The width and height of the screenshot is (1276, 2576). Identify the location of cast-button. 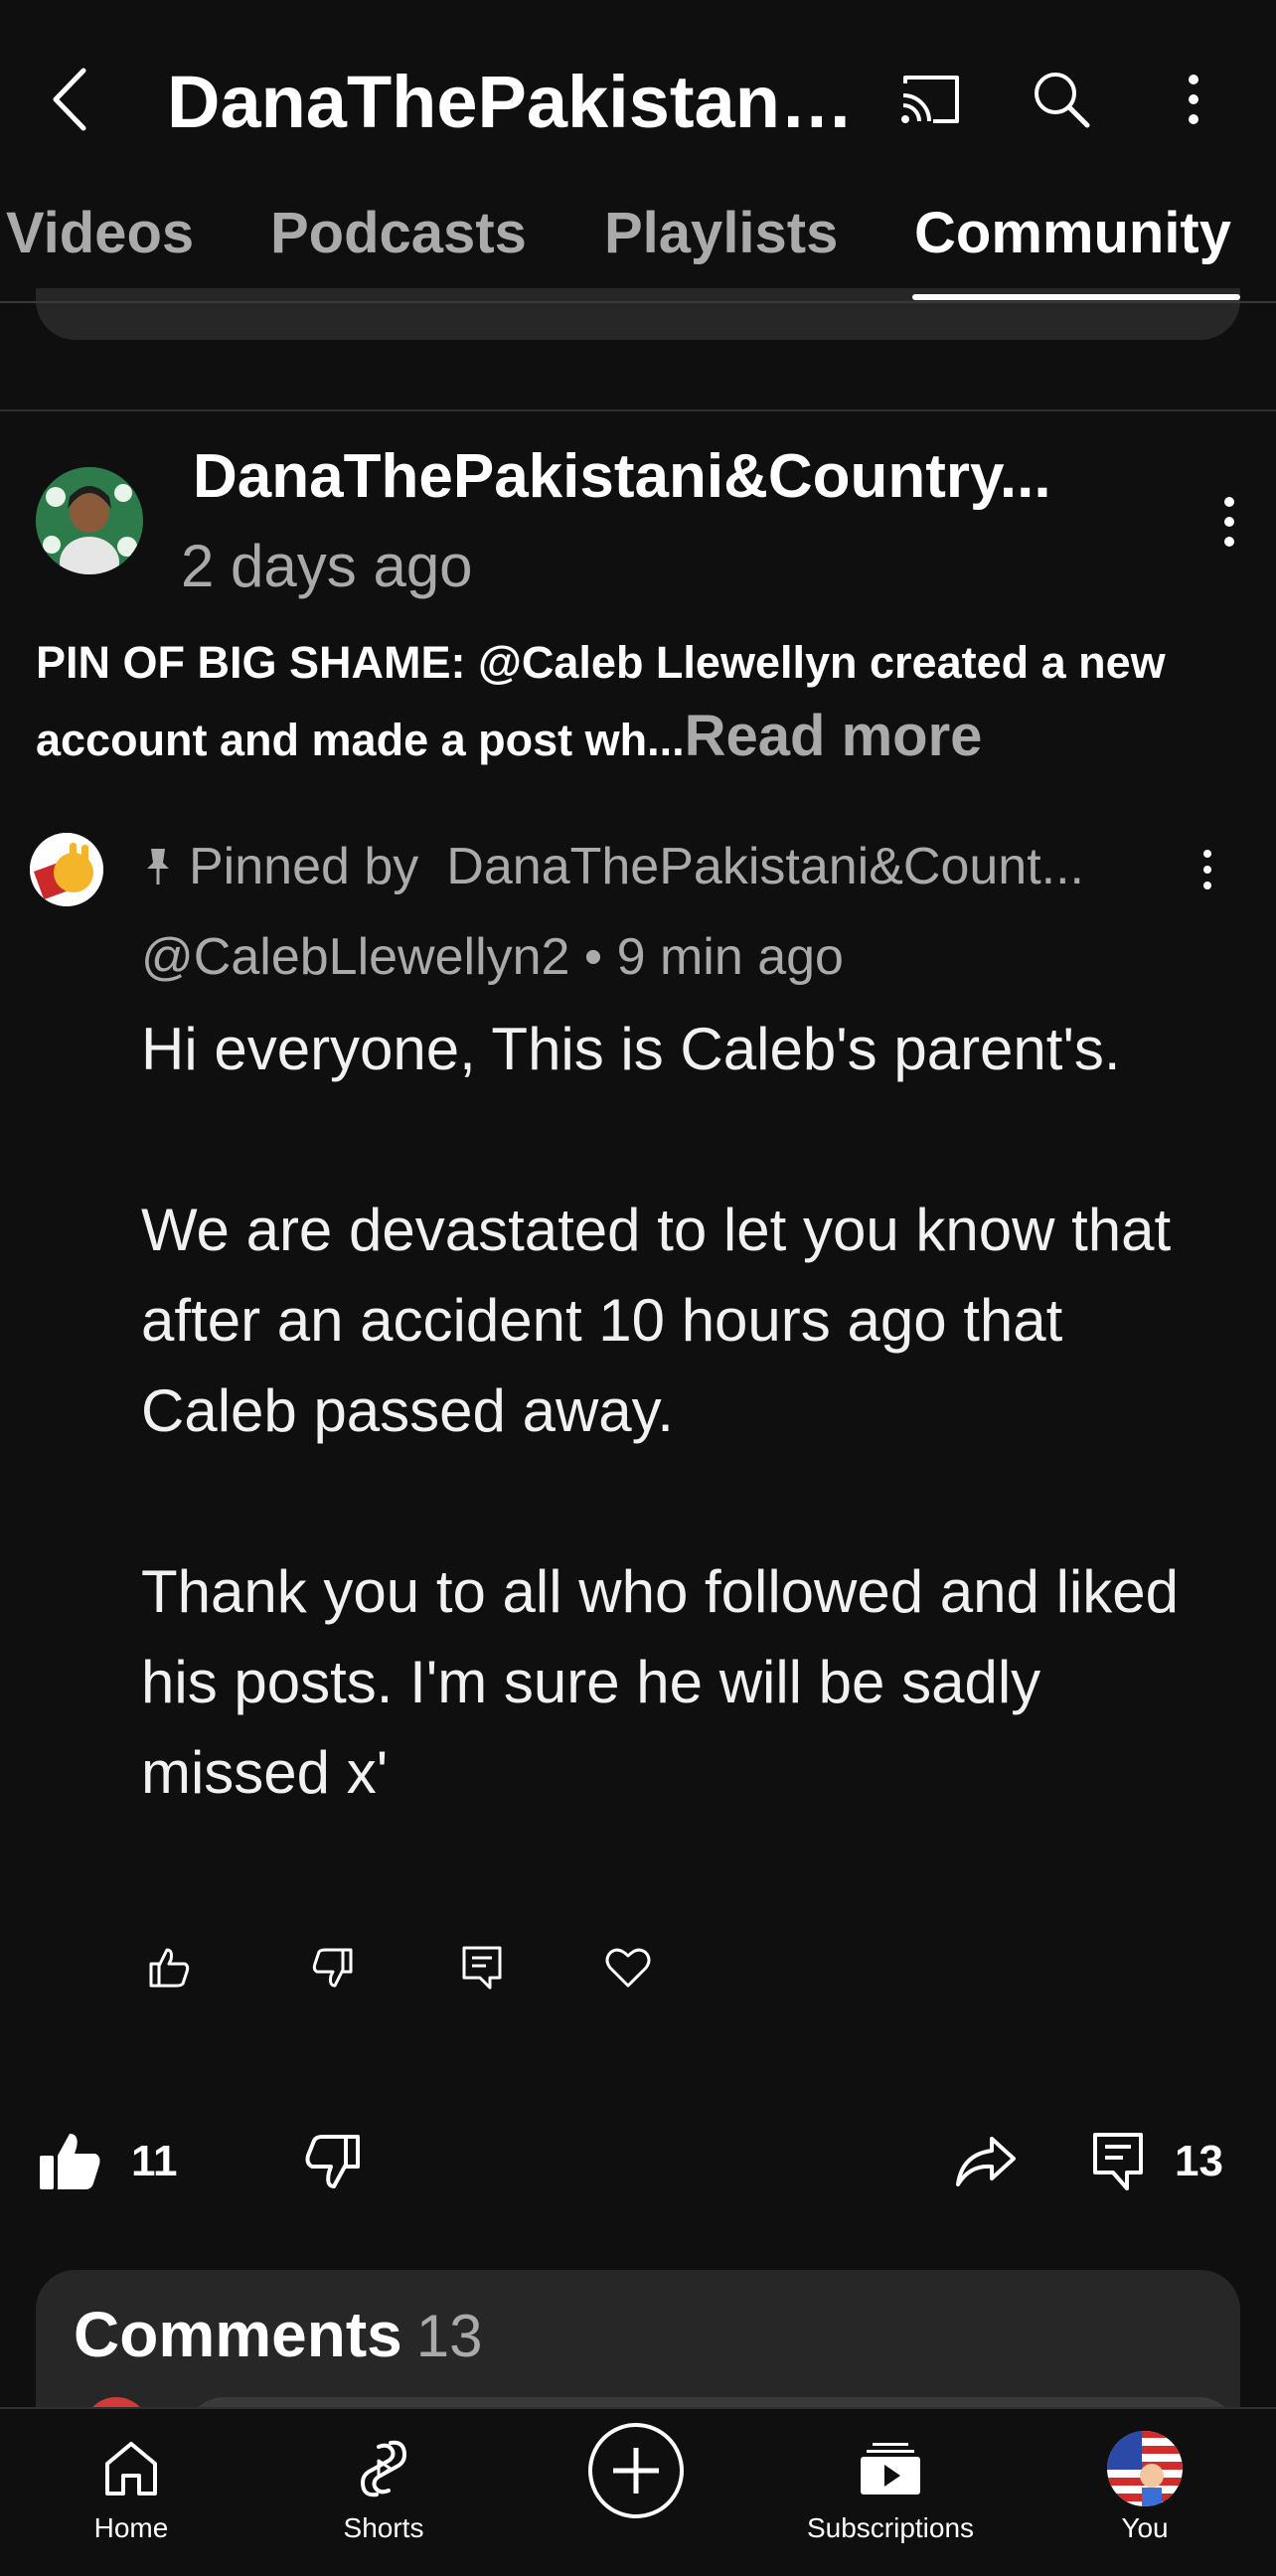
(930, 99).